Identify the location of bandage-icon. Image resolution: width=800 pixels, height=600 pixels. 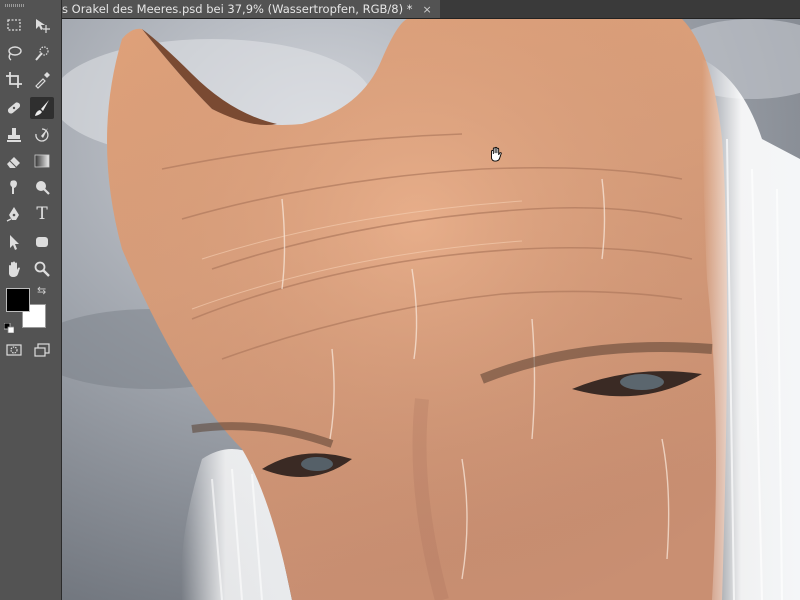
(14, 108).